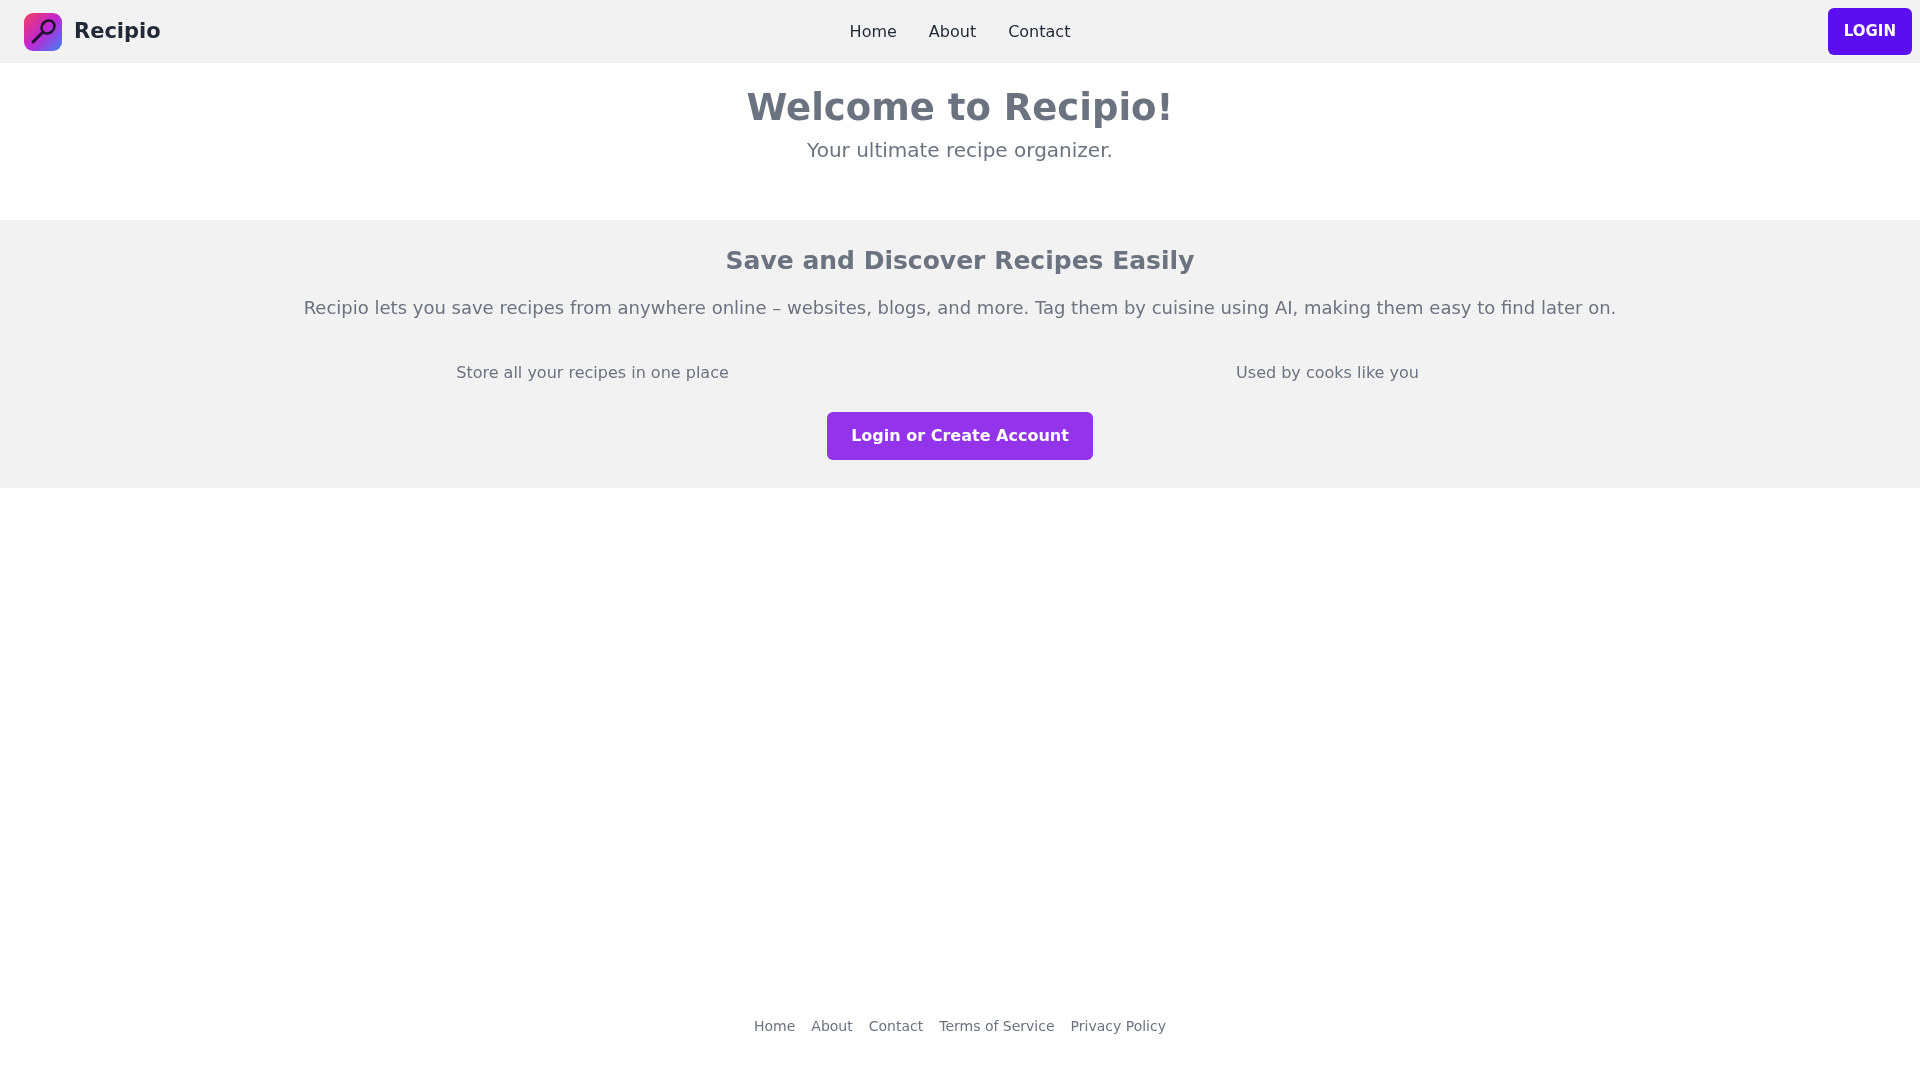 The height and width of the screenshot is (1080, 1920). What do you see at coordinates (960, 261) in the screenshot?
I see `features-title: Save and Discover Recipes Easily` at bounding box center [960, 261].